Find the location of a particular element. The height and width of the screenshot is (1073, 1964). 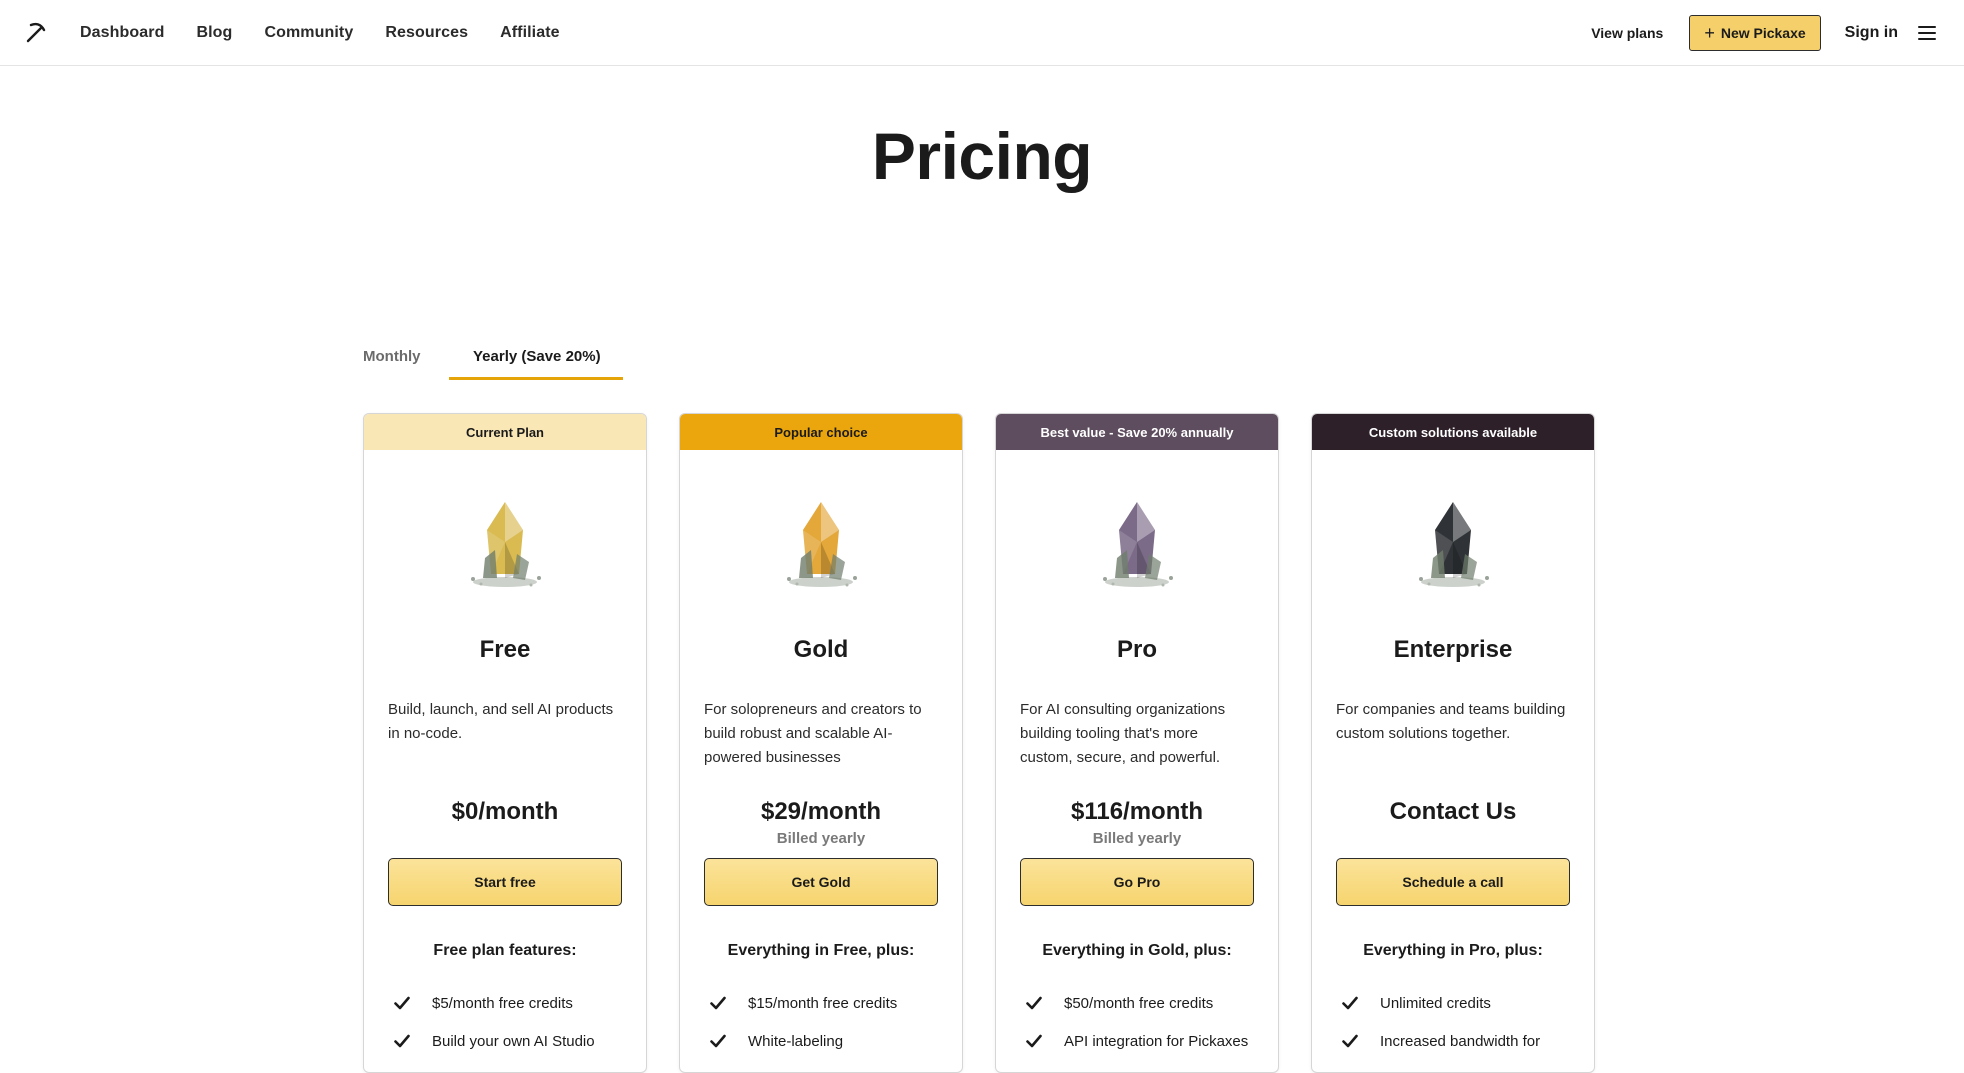

hamburger-menu-icon is located at coordinates (1927, 33).